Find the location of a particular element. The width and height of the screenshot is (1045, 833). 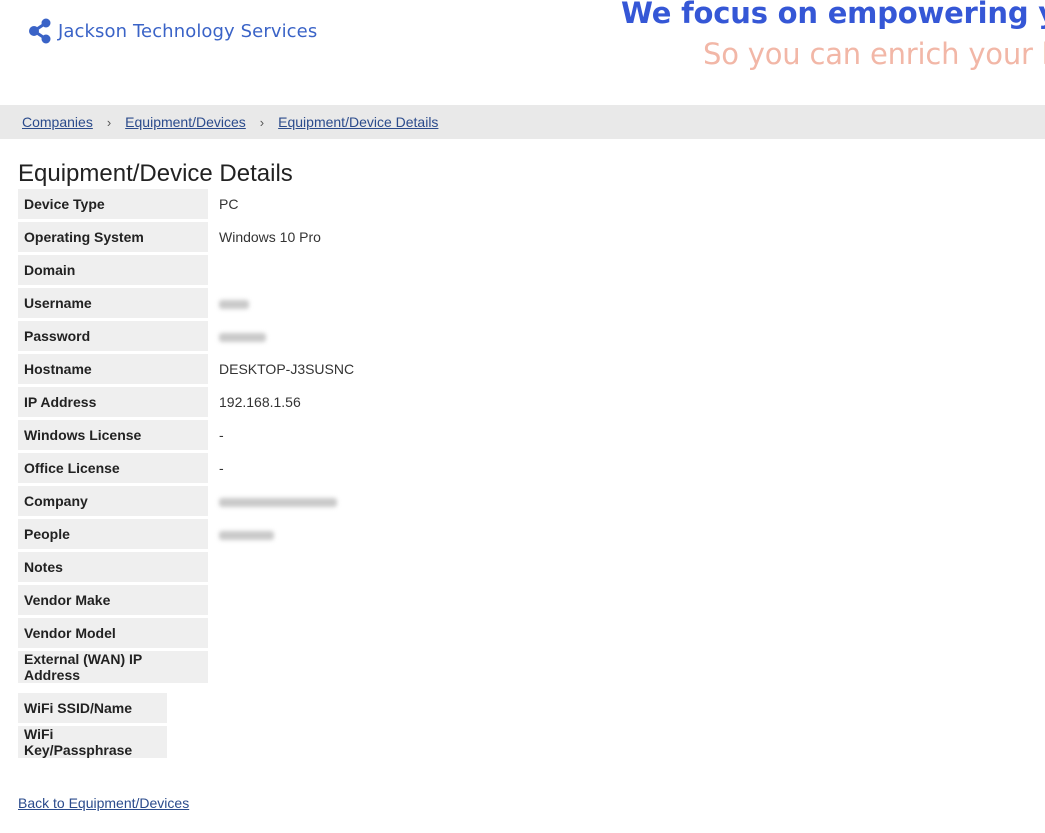

header-tagline: We focus on empowering your te is located at coordinates (833, 15).